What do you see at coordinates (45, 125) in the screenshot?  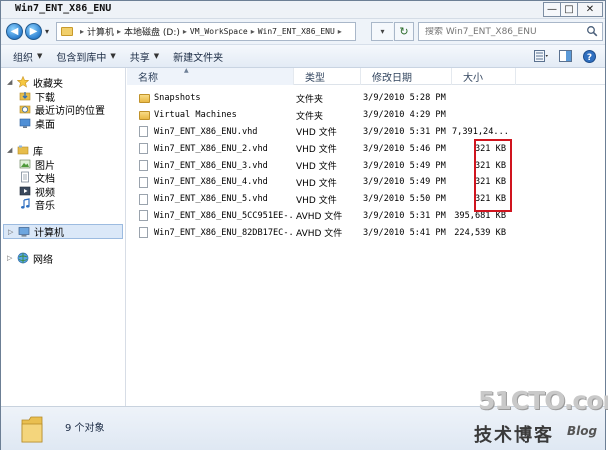 I see `nav-desktop-label: 桌面` at bounding box center [45, 125].